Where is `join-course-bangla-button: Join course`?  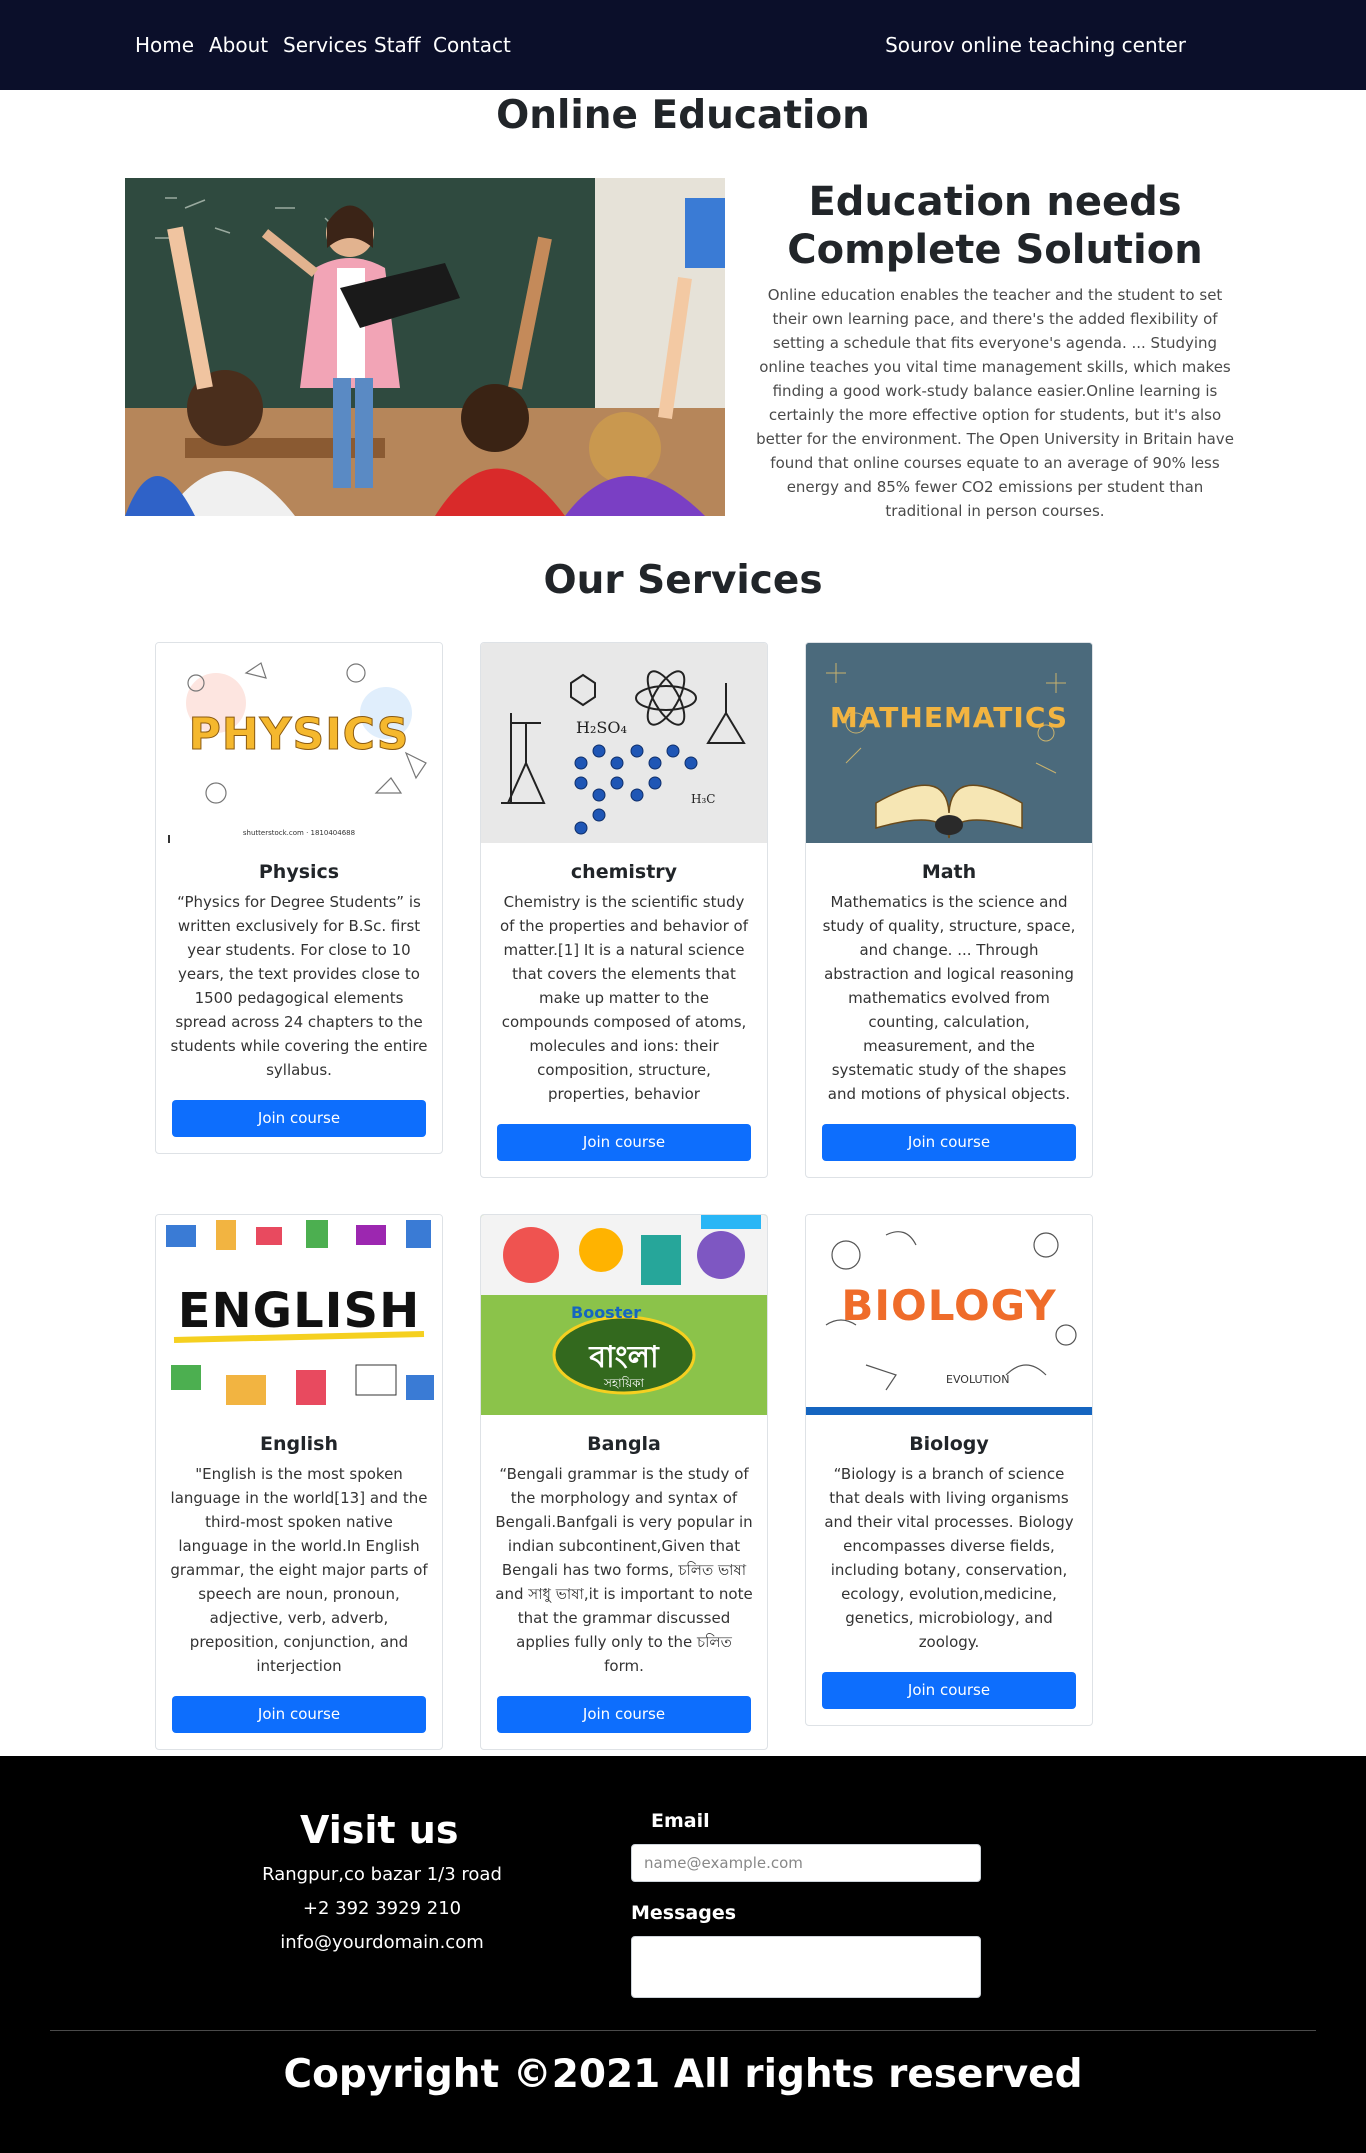
join-course-bangla-button: Join course is located at coordinates (624, 1714).